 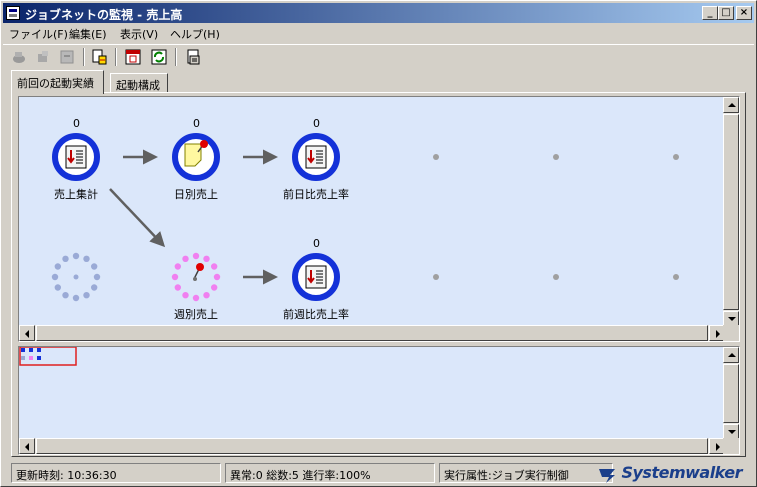 What do you see at coordinates (196, 194) in the screenshot?
I see `node-label-nichibetsu: 日別売上` at bounding box center [196, 194].